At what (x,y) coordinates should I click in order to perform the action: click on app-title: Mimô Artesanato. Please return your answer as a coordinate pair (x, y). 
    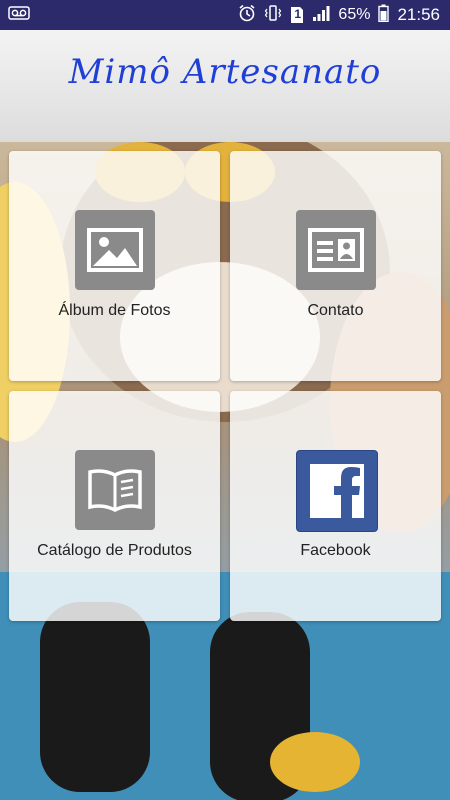
    Looking at the image, I should click on (225, 72).